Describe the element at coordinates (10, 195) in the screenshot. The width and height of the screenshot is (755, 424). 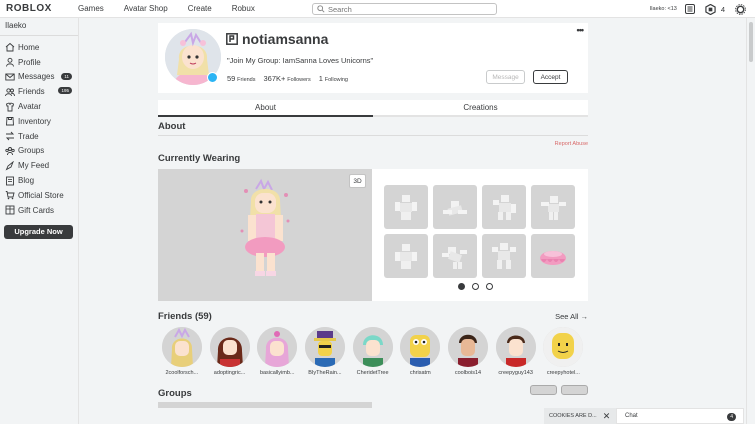
I see `store-icon` at that location.